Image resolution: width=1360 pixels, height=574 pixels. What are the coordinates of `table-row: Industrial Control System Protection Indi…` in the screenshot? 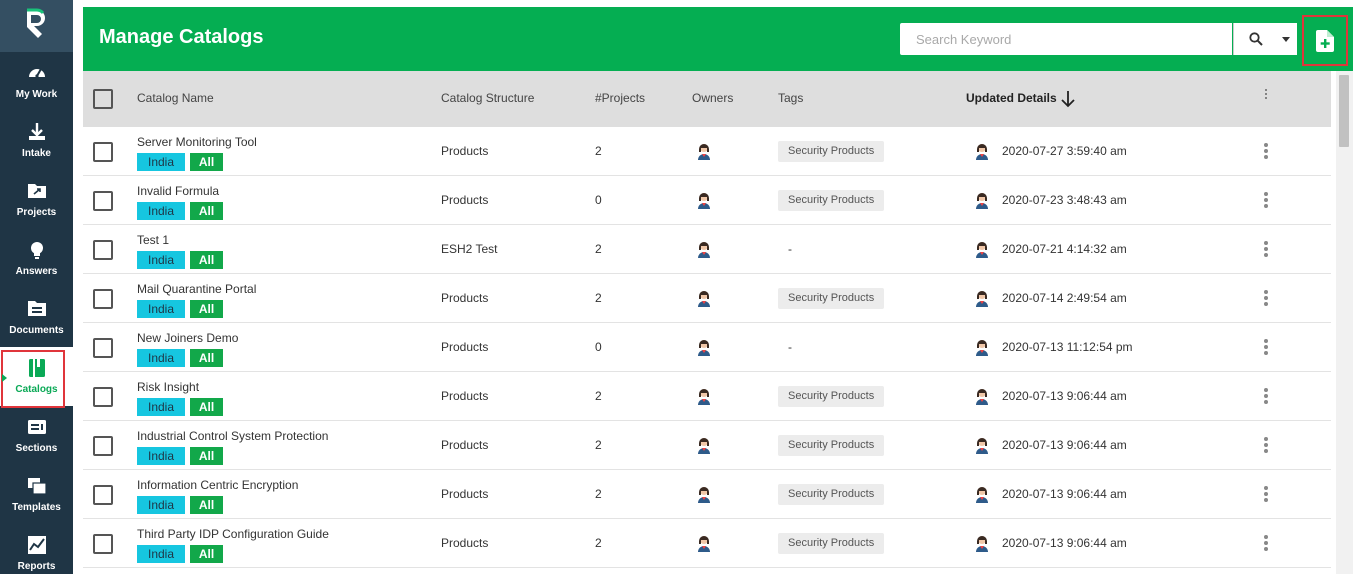 It's located at (707, 445).